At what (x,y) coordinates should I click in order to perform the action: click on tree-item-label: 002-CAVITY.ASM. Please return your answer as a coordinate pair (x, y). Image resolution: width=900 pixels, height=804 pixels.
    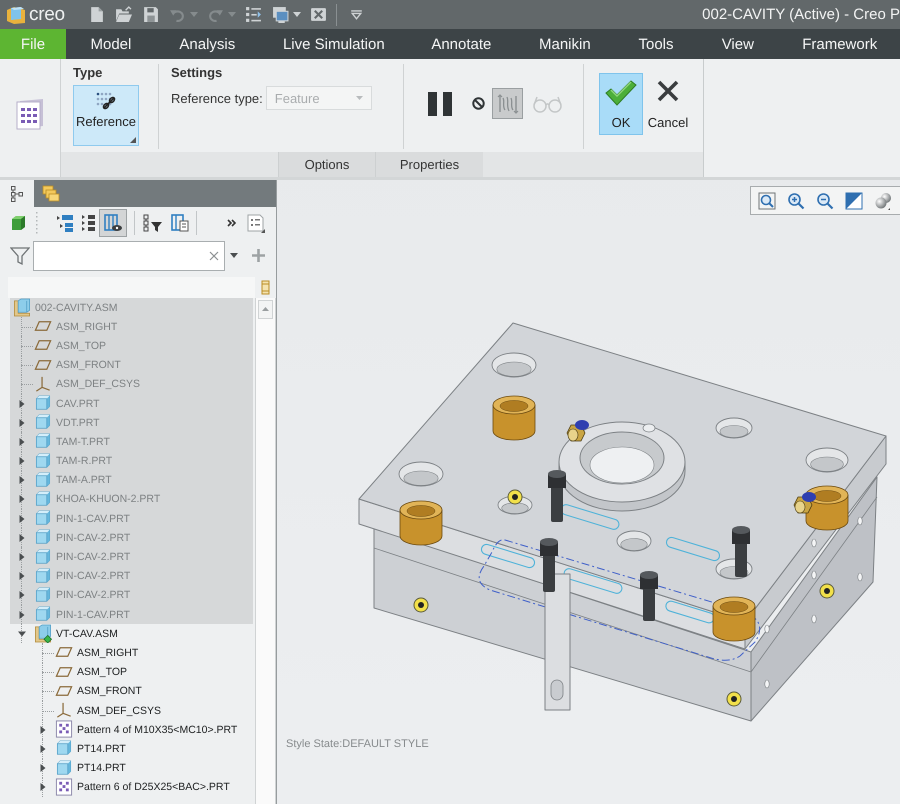
    Looking at the image, I should click on (76, 308).